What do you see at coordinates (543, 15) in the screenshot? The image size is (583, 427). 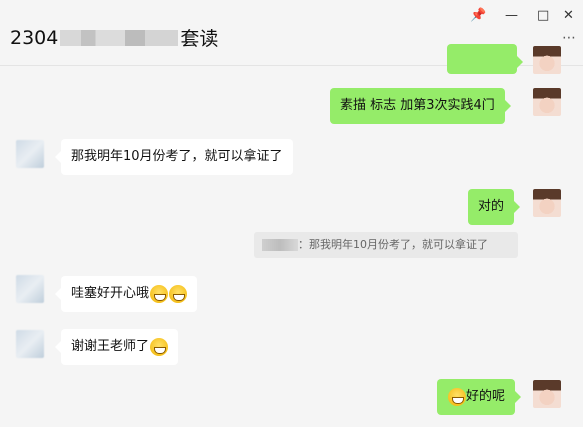 I see `maximize-icon: □` at bounding box center [543, 15].